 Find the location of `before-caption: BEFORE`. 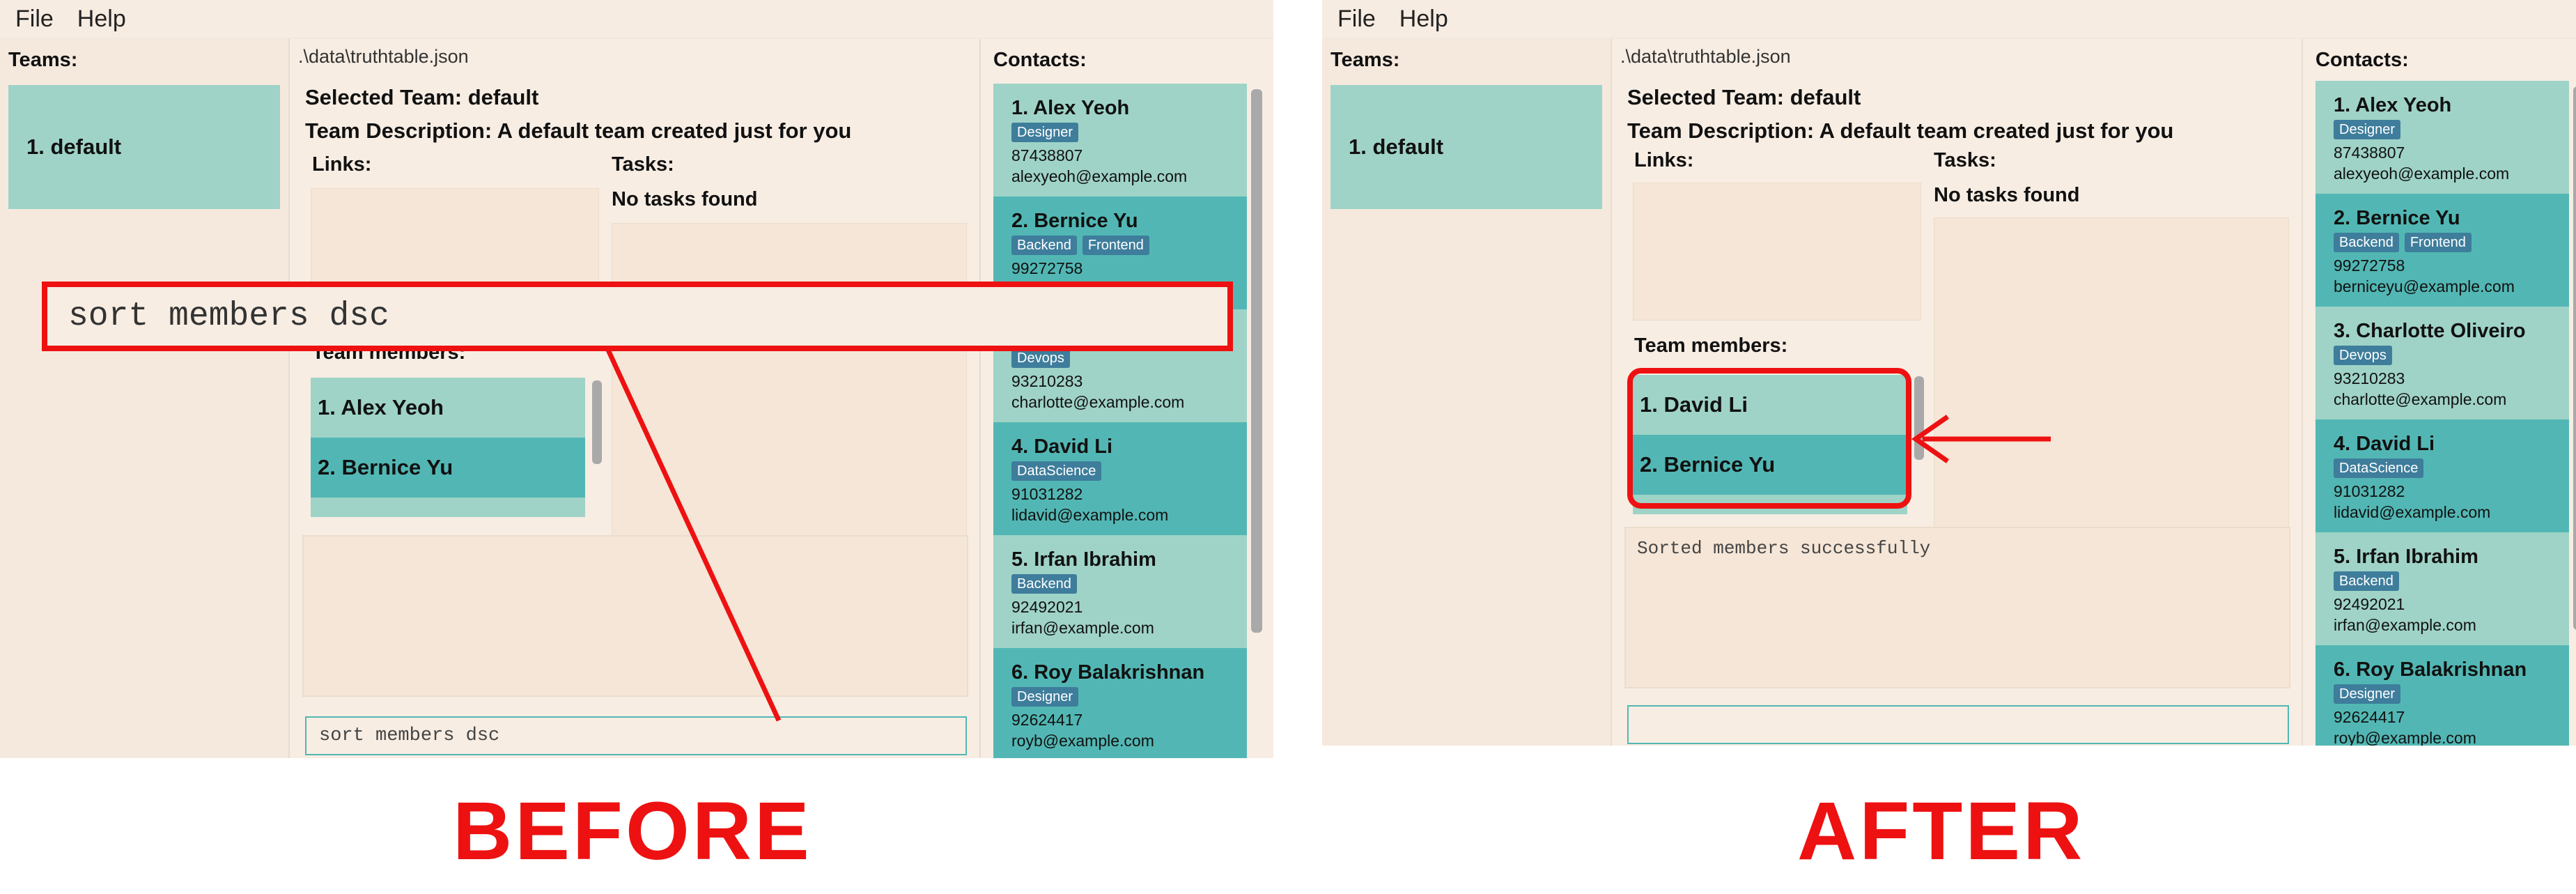

before-caption: BEFORE is located at coordinates (632, 831).